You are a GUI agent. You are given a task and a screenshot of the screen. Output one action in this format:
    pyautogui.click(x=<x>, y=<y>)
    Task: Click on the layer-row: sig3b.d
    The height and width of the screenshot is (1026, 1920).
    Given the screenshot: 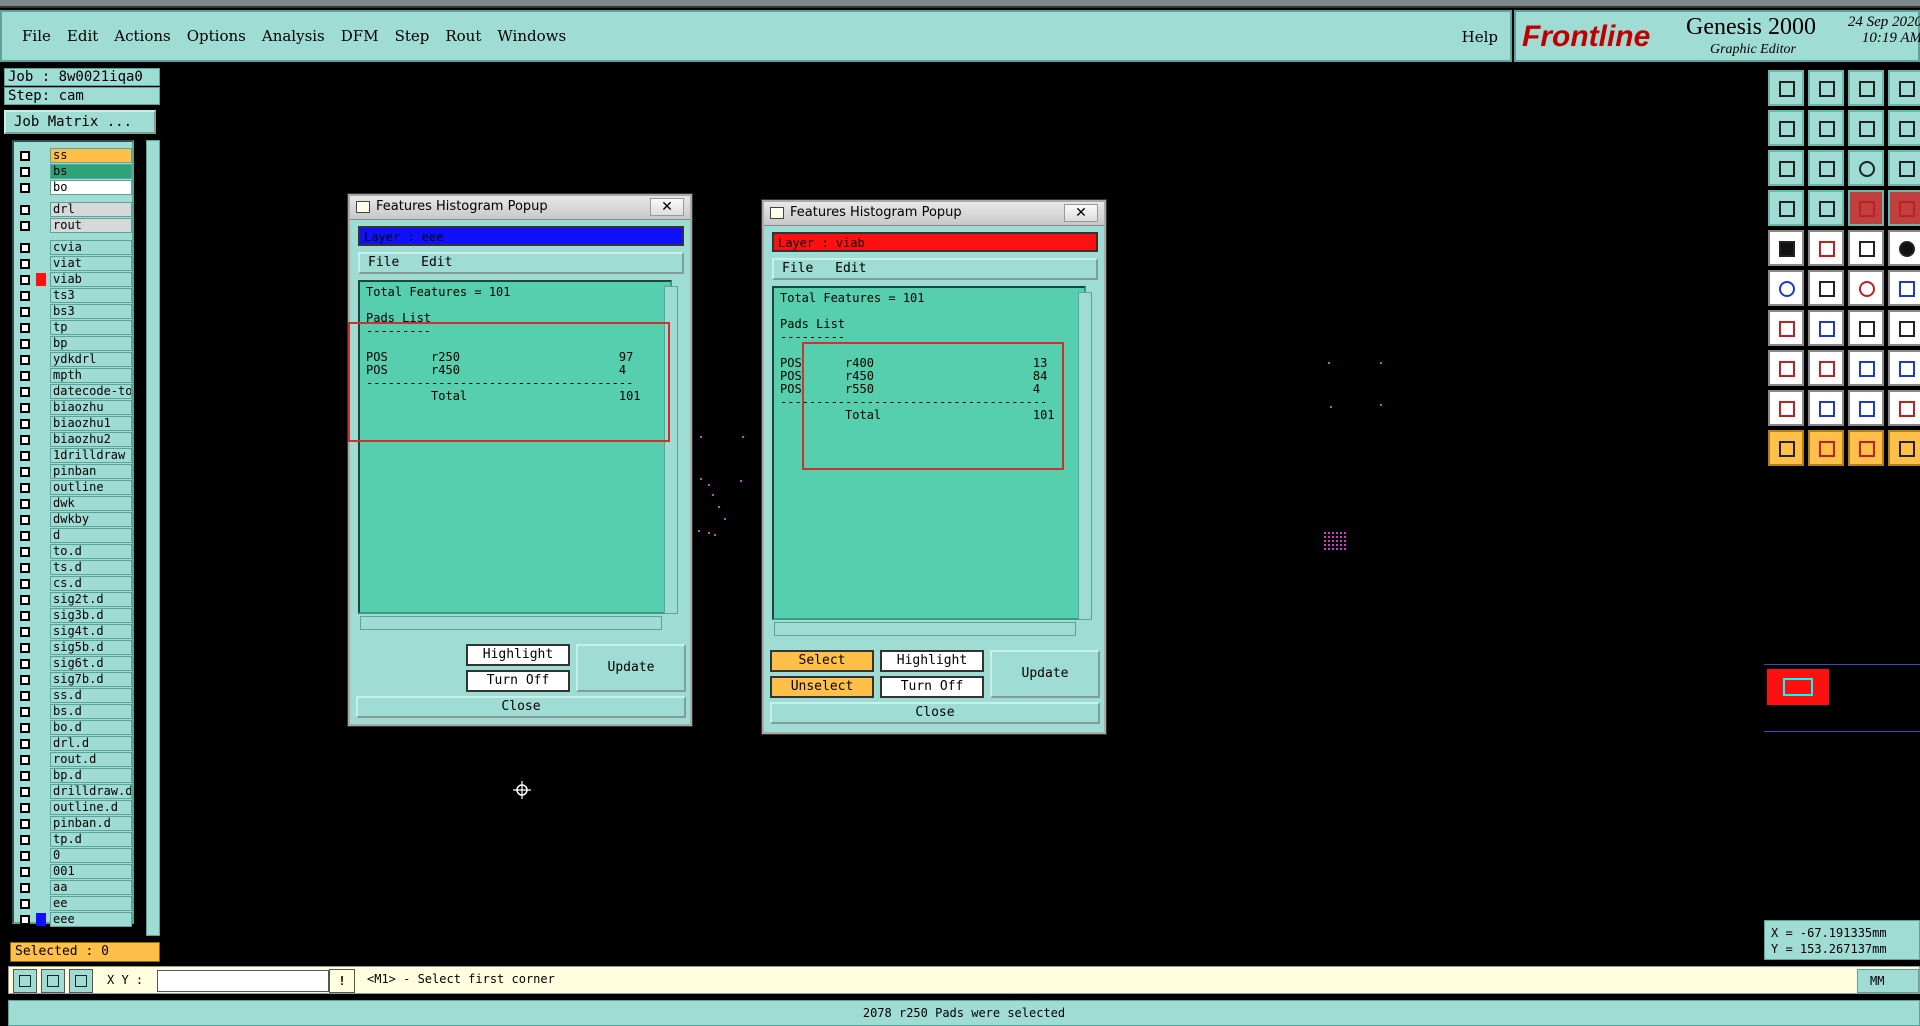 What is the action you would take?
    pyautogui.click(x=74, y=615)
    